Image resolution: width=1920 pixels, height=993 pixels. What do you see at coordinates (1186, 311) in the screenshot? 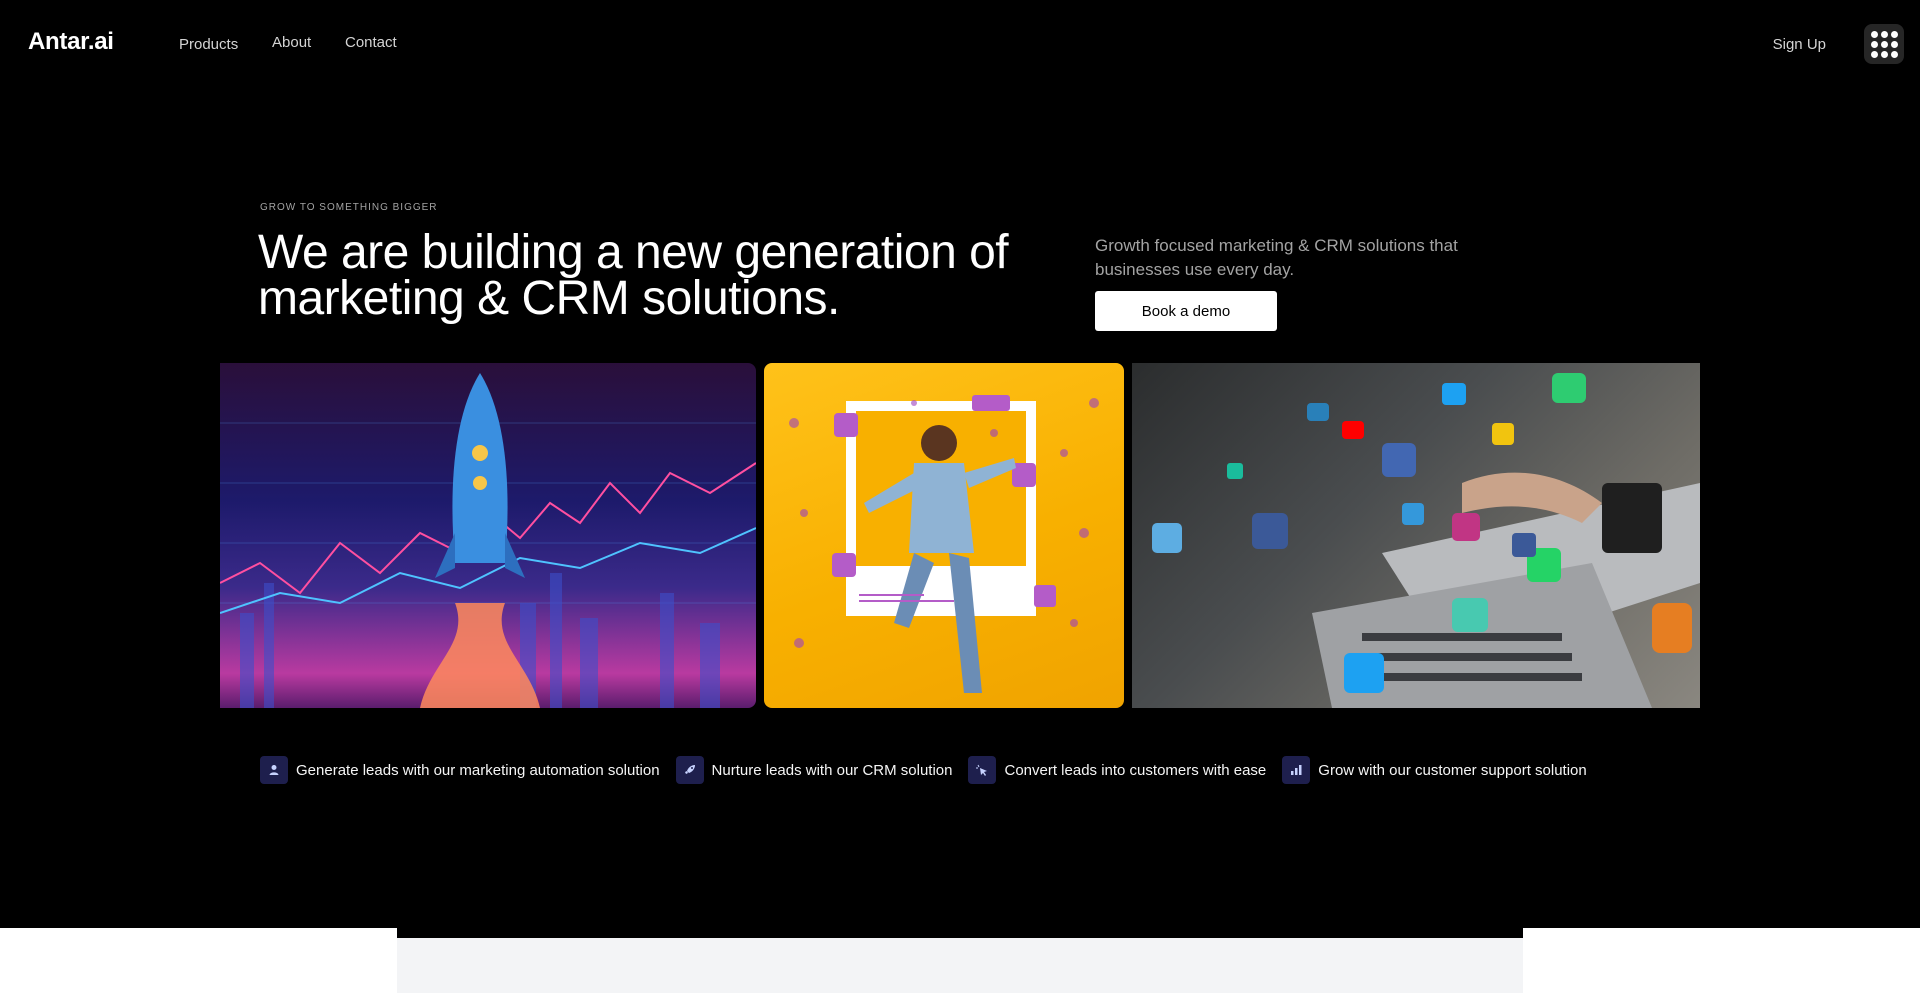
I see `book-demo-button: Book a demo` at bounding box center [1186, 311].